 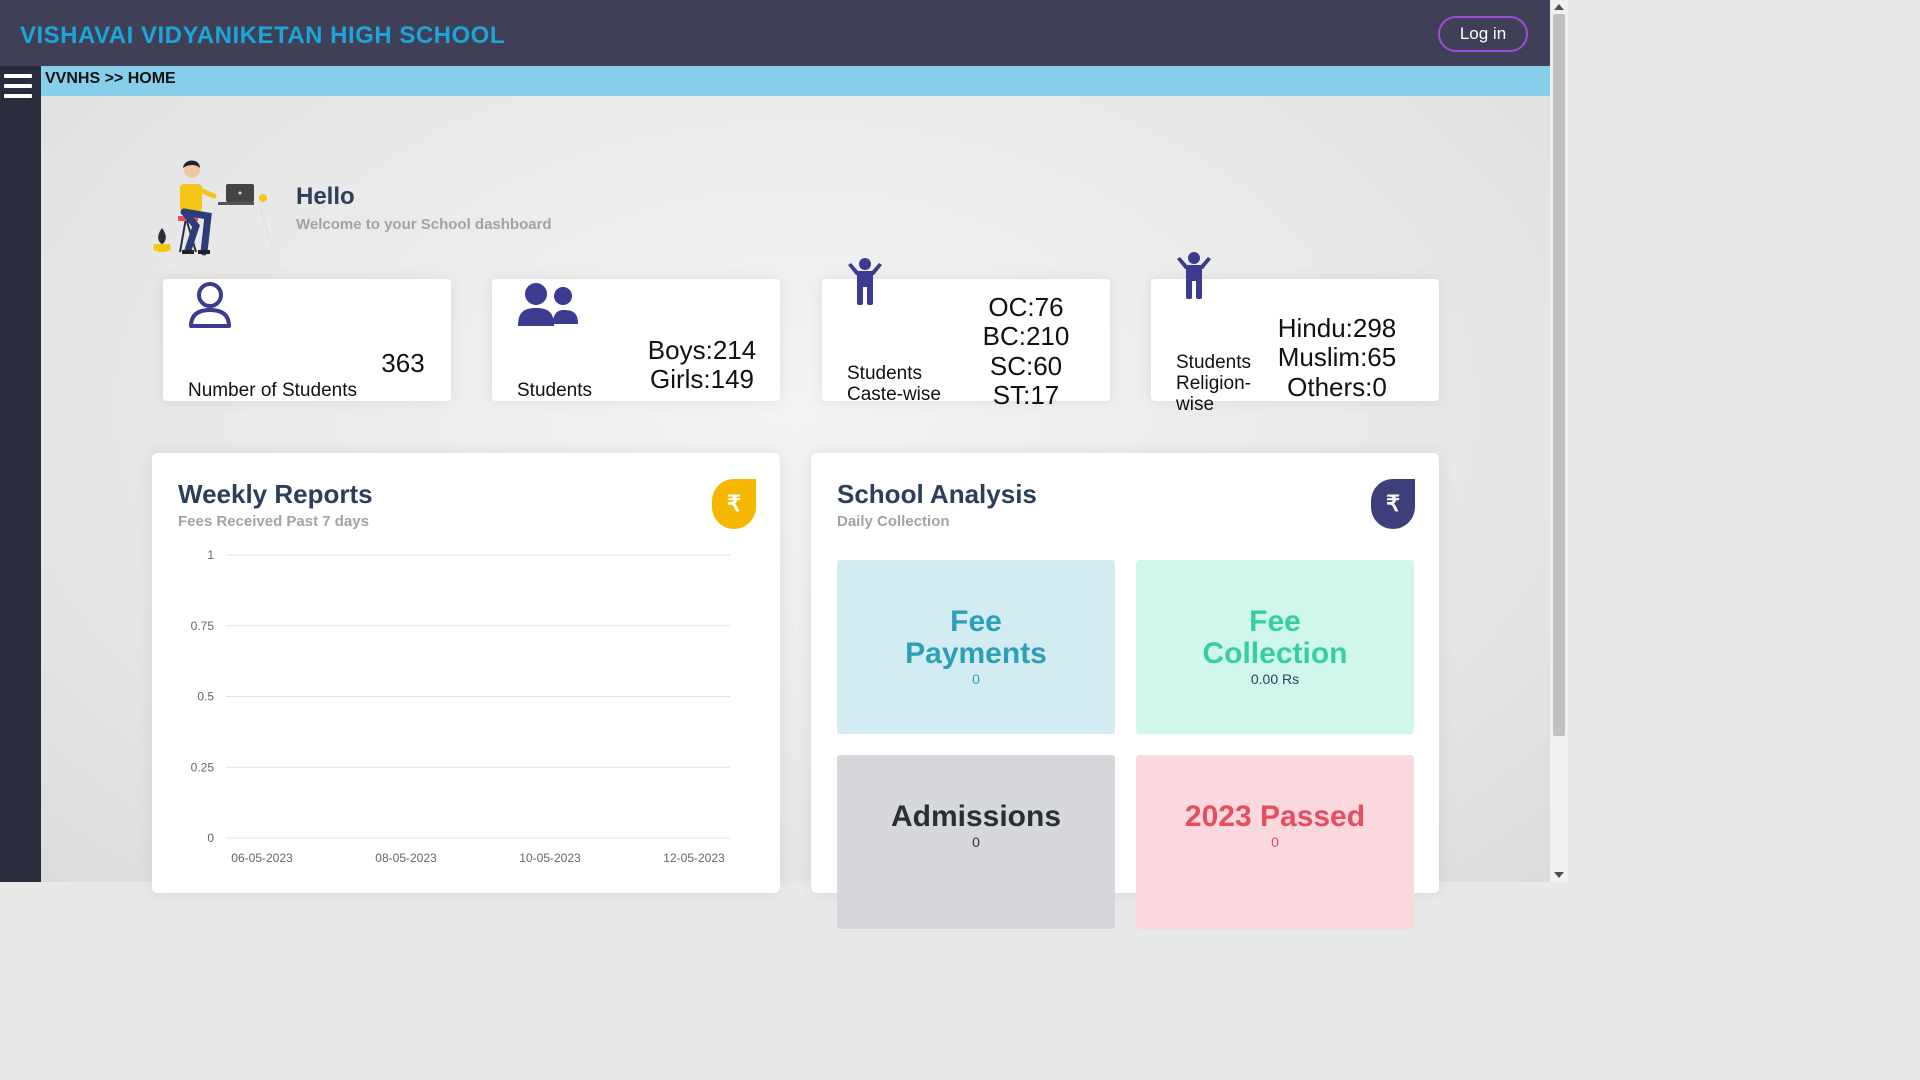 What do you see at coordinates (325, 196) in the screenshot?
I see `greeting-title: Hello` at bounding box center [325, 196].